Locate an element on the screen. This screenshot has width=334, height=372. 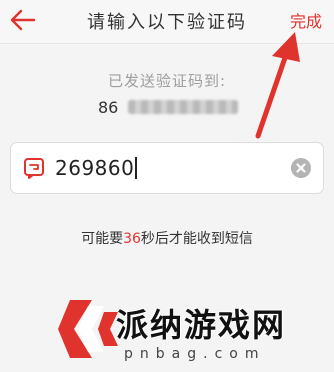
blurred-phone-digits is located at coordinates (183, 107).